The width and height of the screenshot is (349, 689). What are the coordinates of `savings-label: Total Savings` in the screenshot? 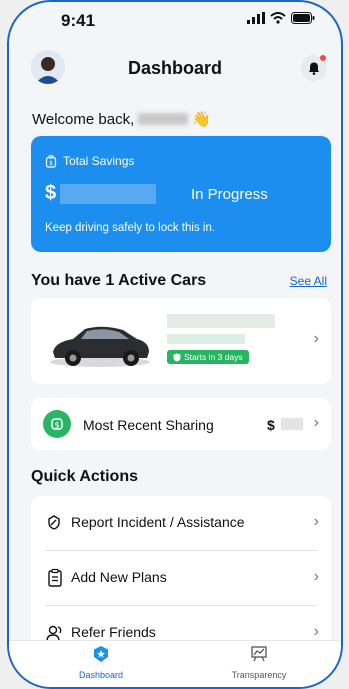 It's located at (99, 161).